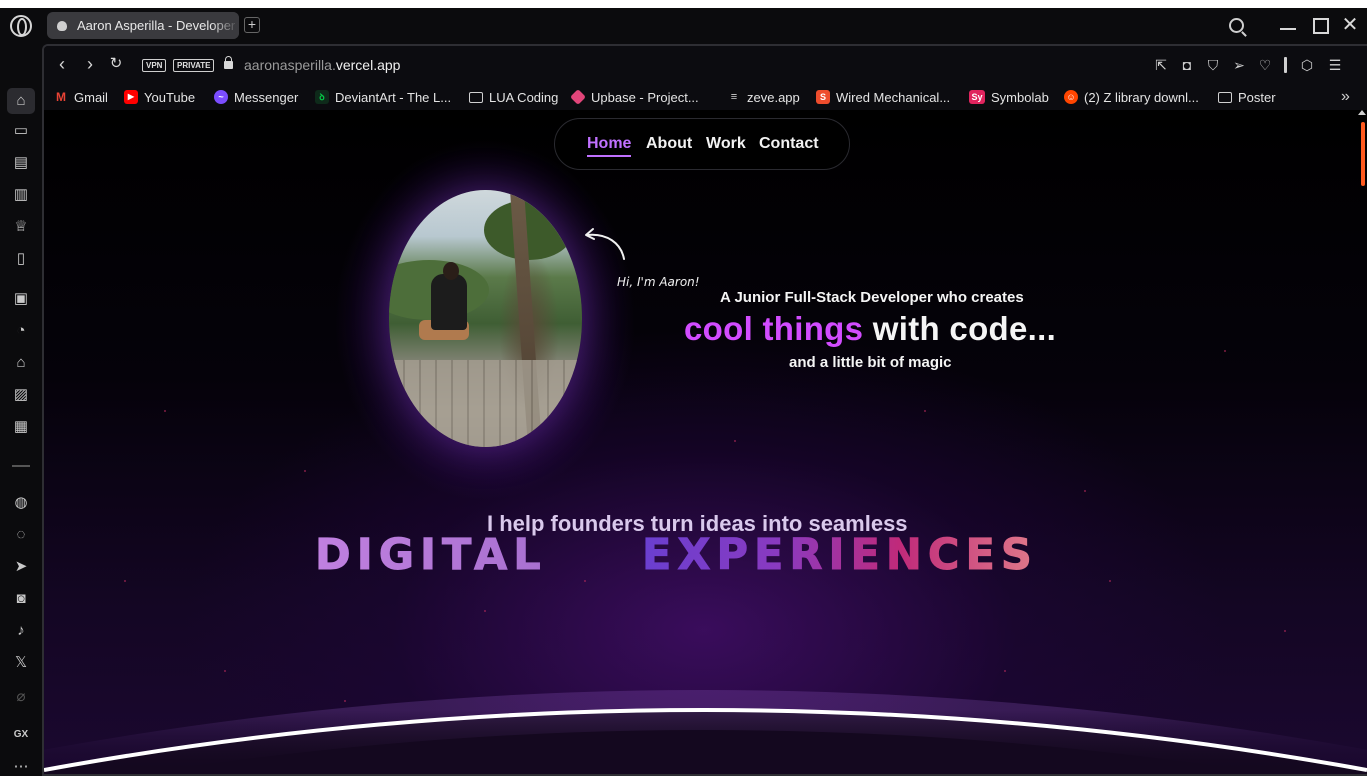 Image resolution: width=1367 pixels, height=776 pixels. I want to click on heart-icon: ♡, so click(1265, 65).